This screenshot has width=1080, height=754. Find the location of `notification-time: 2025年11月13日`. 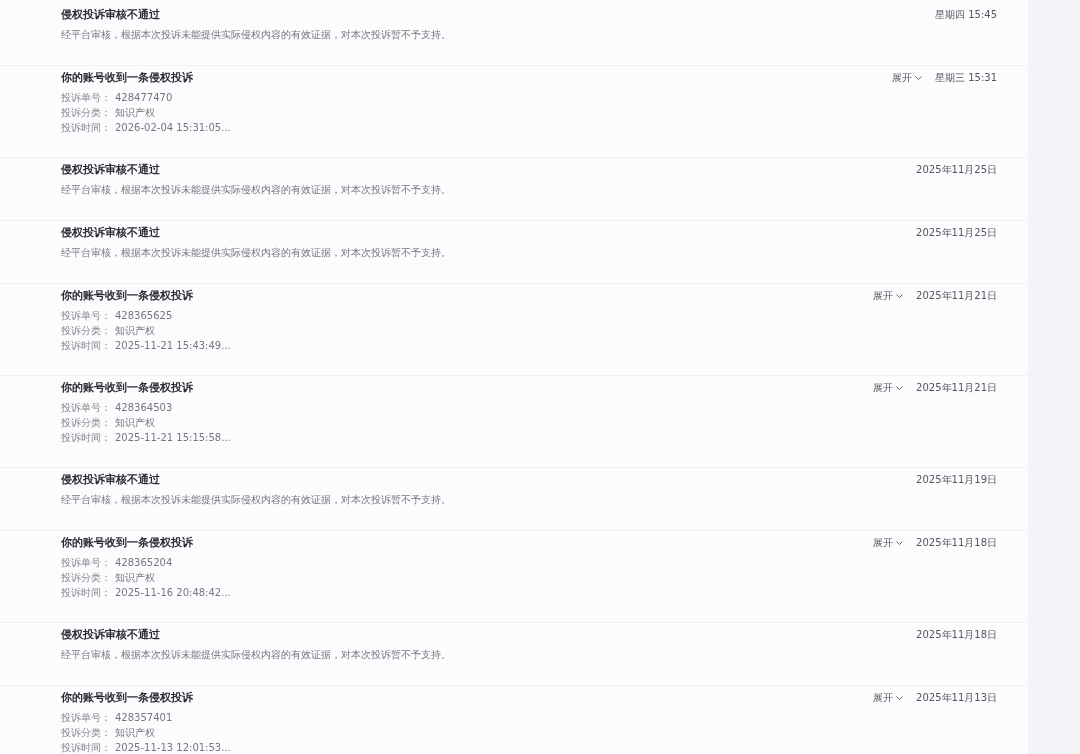

notification-time: 2025年11月13日 is located at coordinates (956, 698).